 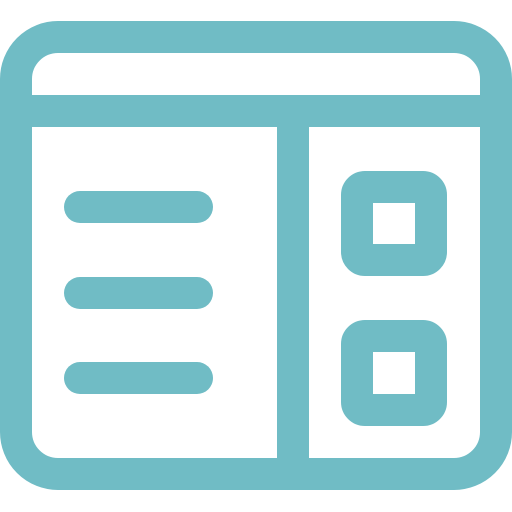 I want to click on text-list-panel, so click(x=138, y=292).